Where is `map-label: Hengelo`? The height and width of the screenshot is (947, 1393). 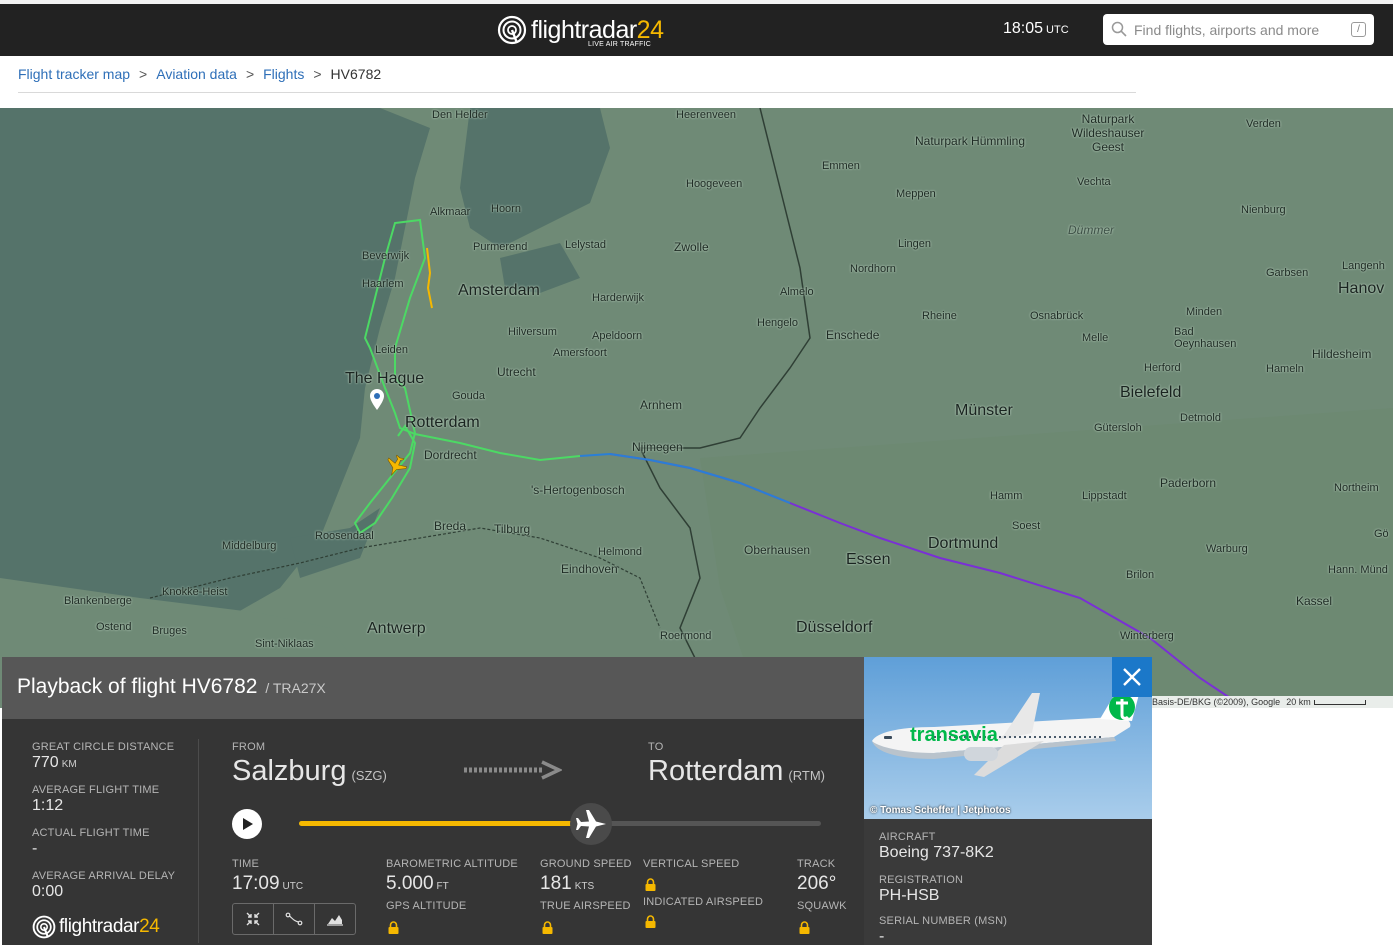 map-label: Hengelo is located at coordinates (777, 323).